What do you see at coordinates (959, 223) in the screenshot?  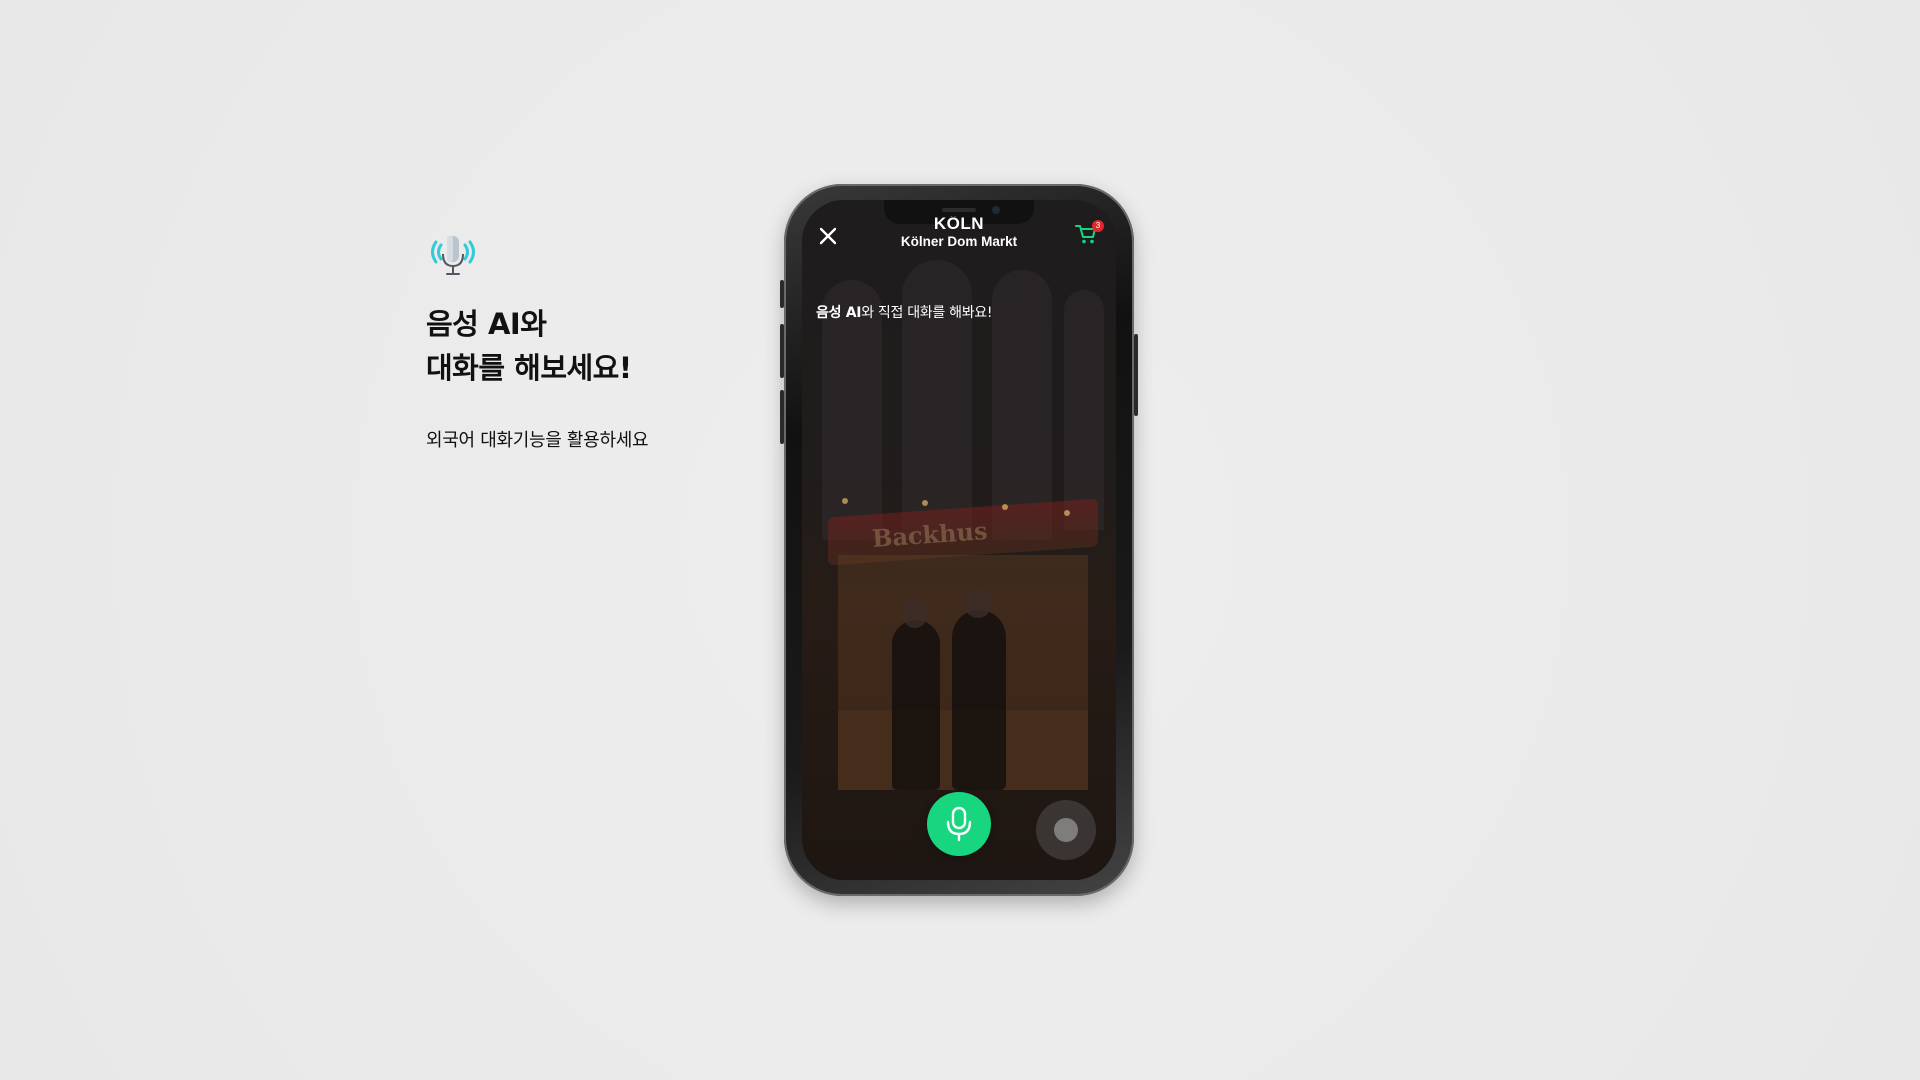 I see `city-name: KÖLN` at bounding box center [959, 223].